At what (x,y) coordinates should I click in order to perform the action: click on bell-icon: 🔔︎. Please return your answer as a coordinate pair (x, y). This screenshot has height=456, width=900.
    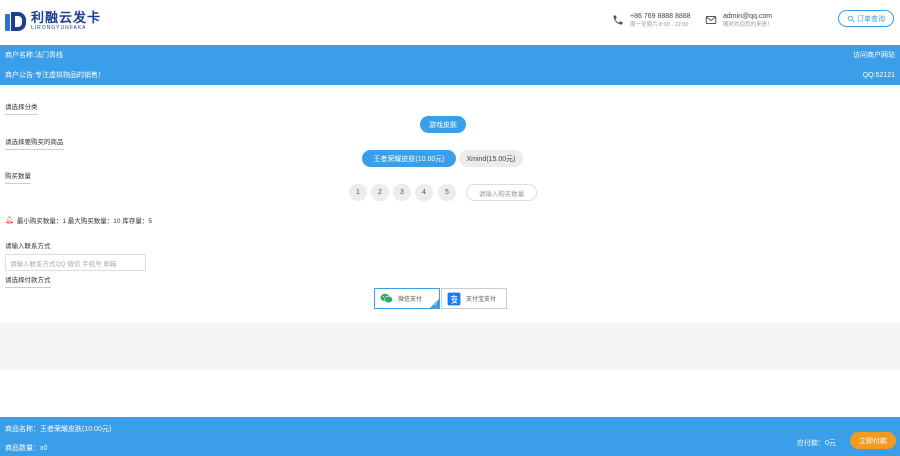
    Looking at the image, I should click on (9, 220).